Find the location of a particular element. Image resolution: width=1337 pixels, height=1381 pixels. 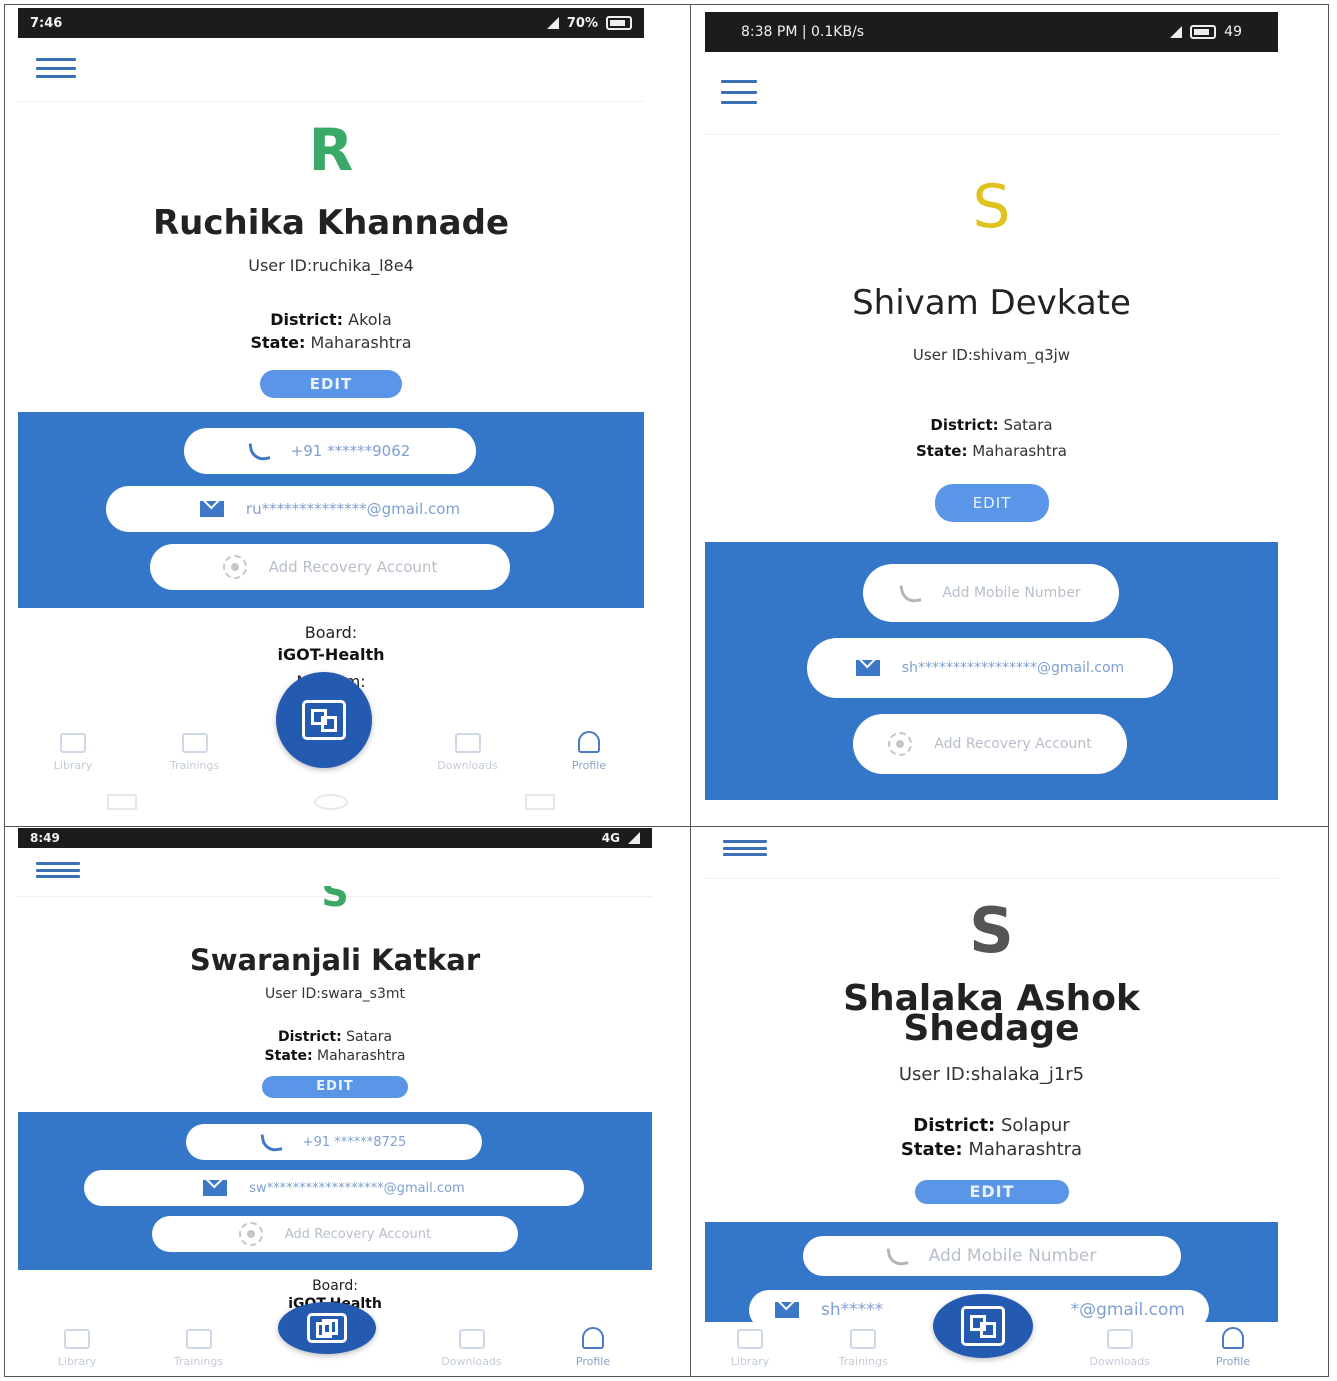

user-id: User ID:shivam_q3jw is located at coordinates (991, 355).